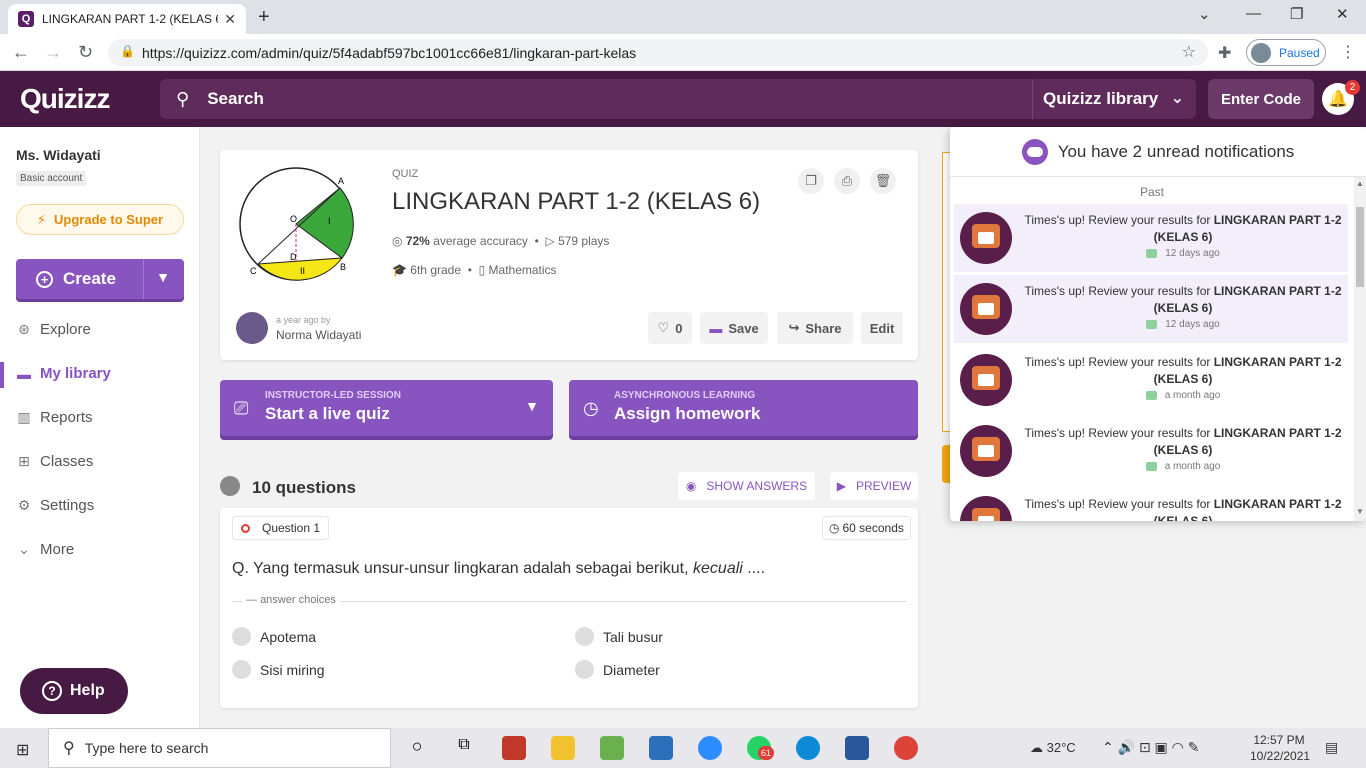 The image size is (1366, 768). Describe the element at coordinates (847, 181) in the screenshot. I see `print-icon: ⎙` at that location.